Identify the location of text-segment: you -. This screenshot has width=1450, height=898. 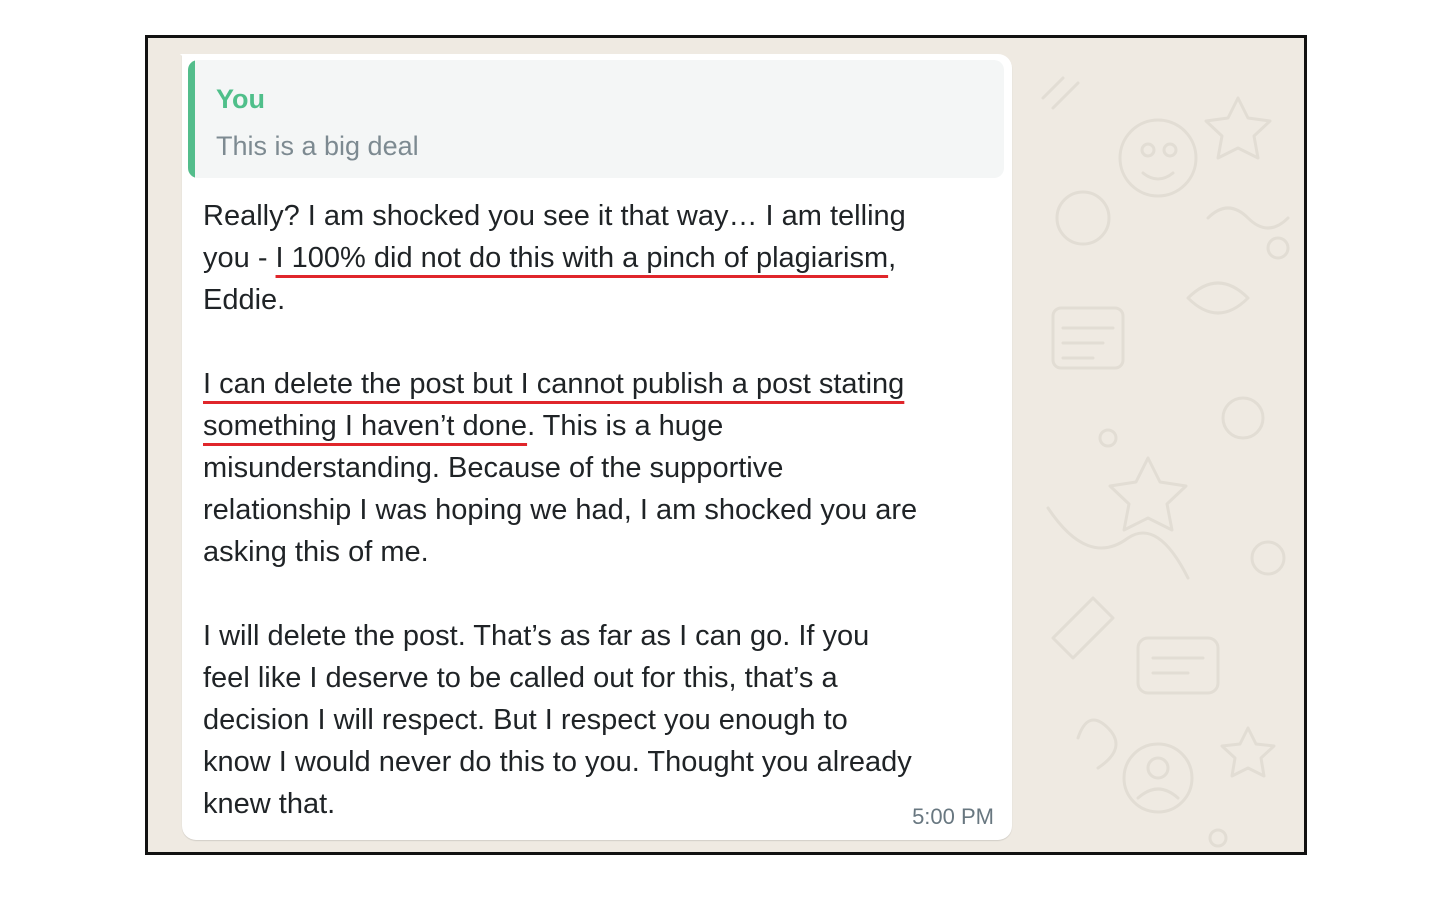
(239, 258).